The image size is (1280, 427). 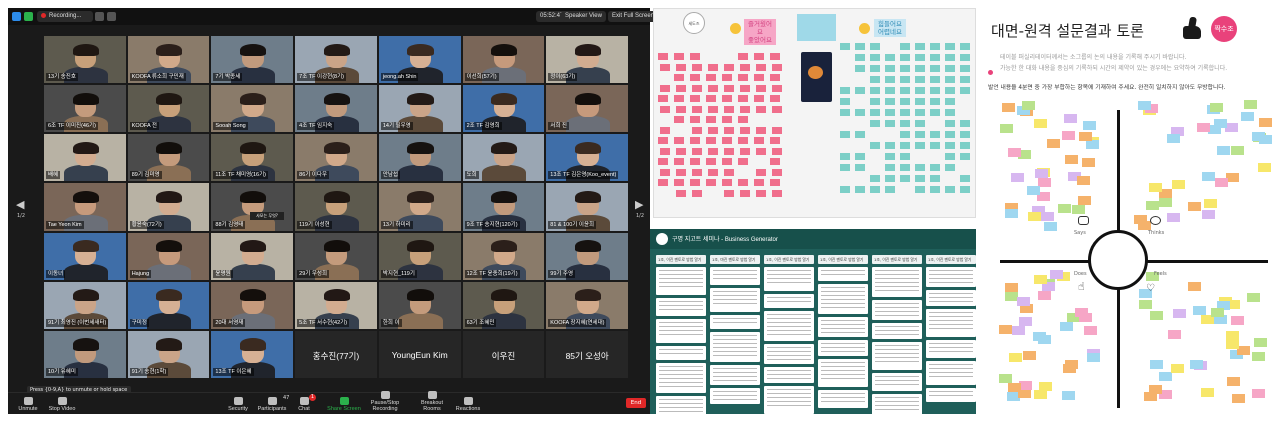 I want to click on participant-tile: 안남섭, so click(x=419, y=158).